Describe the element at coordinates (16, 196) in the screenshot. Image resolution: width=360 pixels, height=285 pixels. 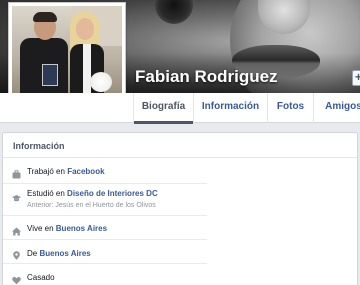
I see `graduation-icon` at that location.